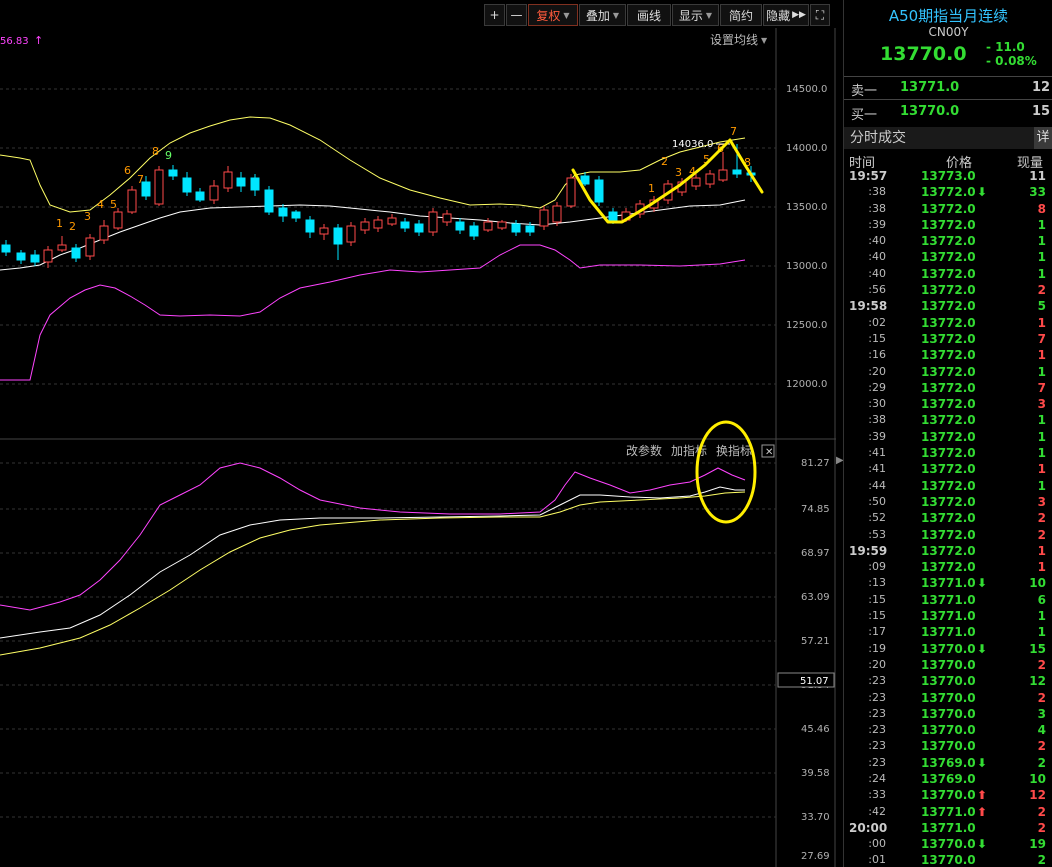 This screenshot has width=1052, height=867. I want to click on modify-params-button: 改参数, so click(644, 450).